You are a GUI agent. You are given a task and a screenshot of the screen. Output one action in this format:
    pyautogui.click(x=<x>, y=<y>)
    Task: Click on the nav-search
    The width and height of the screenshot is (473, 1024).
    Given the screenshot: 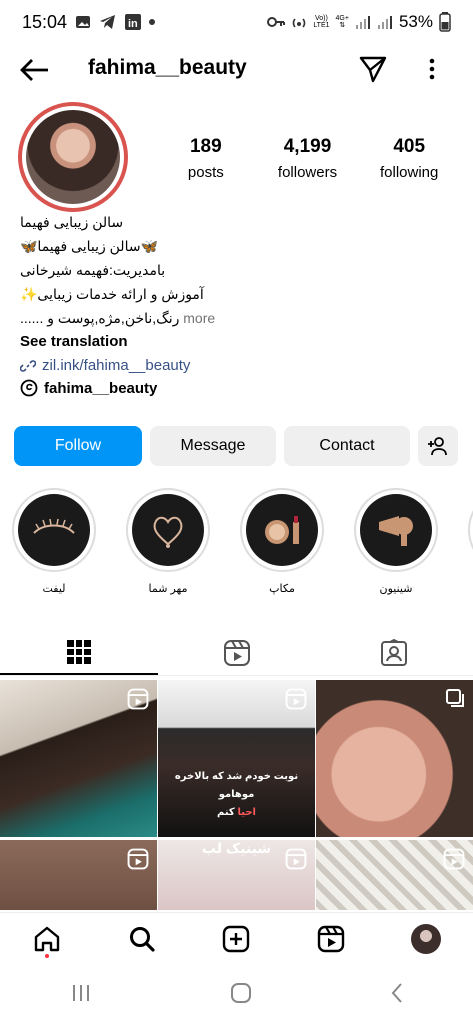 What is the action you would take?
    pyautogui.click(x=142, y=938)
    